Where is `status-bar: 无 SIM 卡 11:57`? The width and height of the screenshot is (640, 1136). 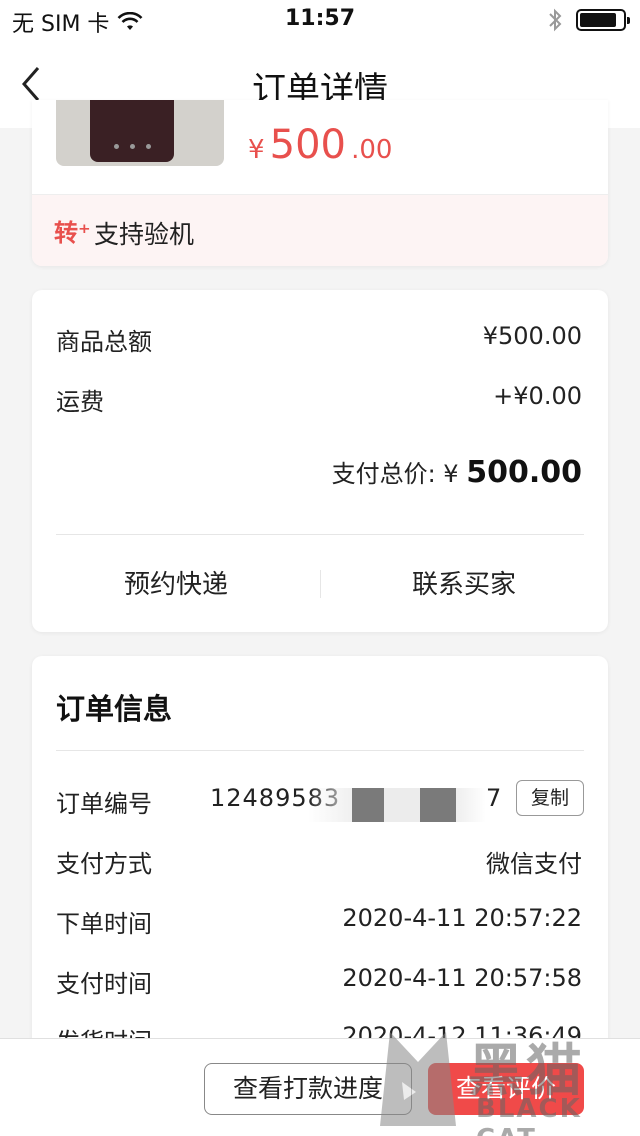
status-bar: 无 SIM 卡 11:57 is located at coordinates (320, 20).